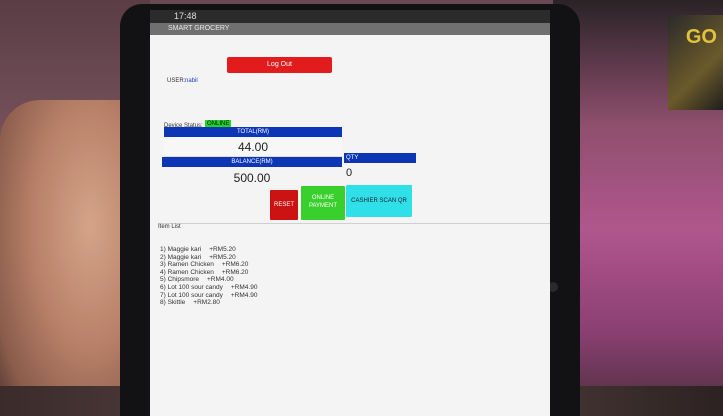 The image size is (723, 416). I want to click on user-label: USER:, so click(176, 81).